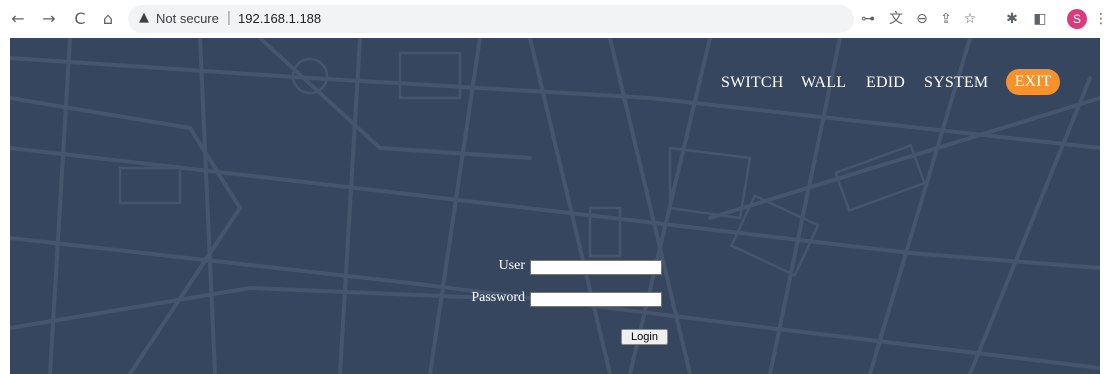 The image size is (1110, 374). I want to click on warning-icon: ▲, so click(144, 17).